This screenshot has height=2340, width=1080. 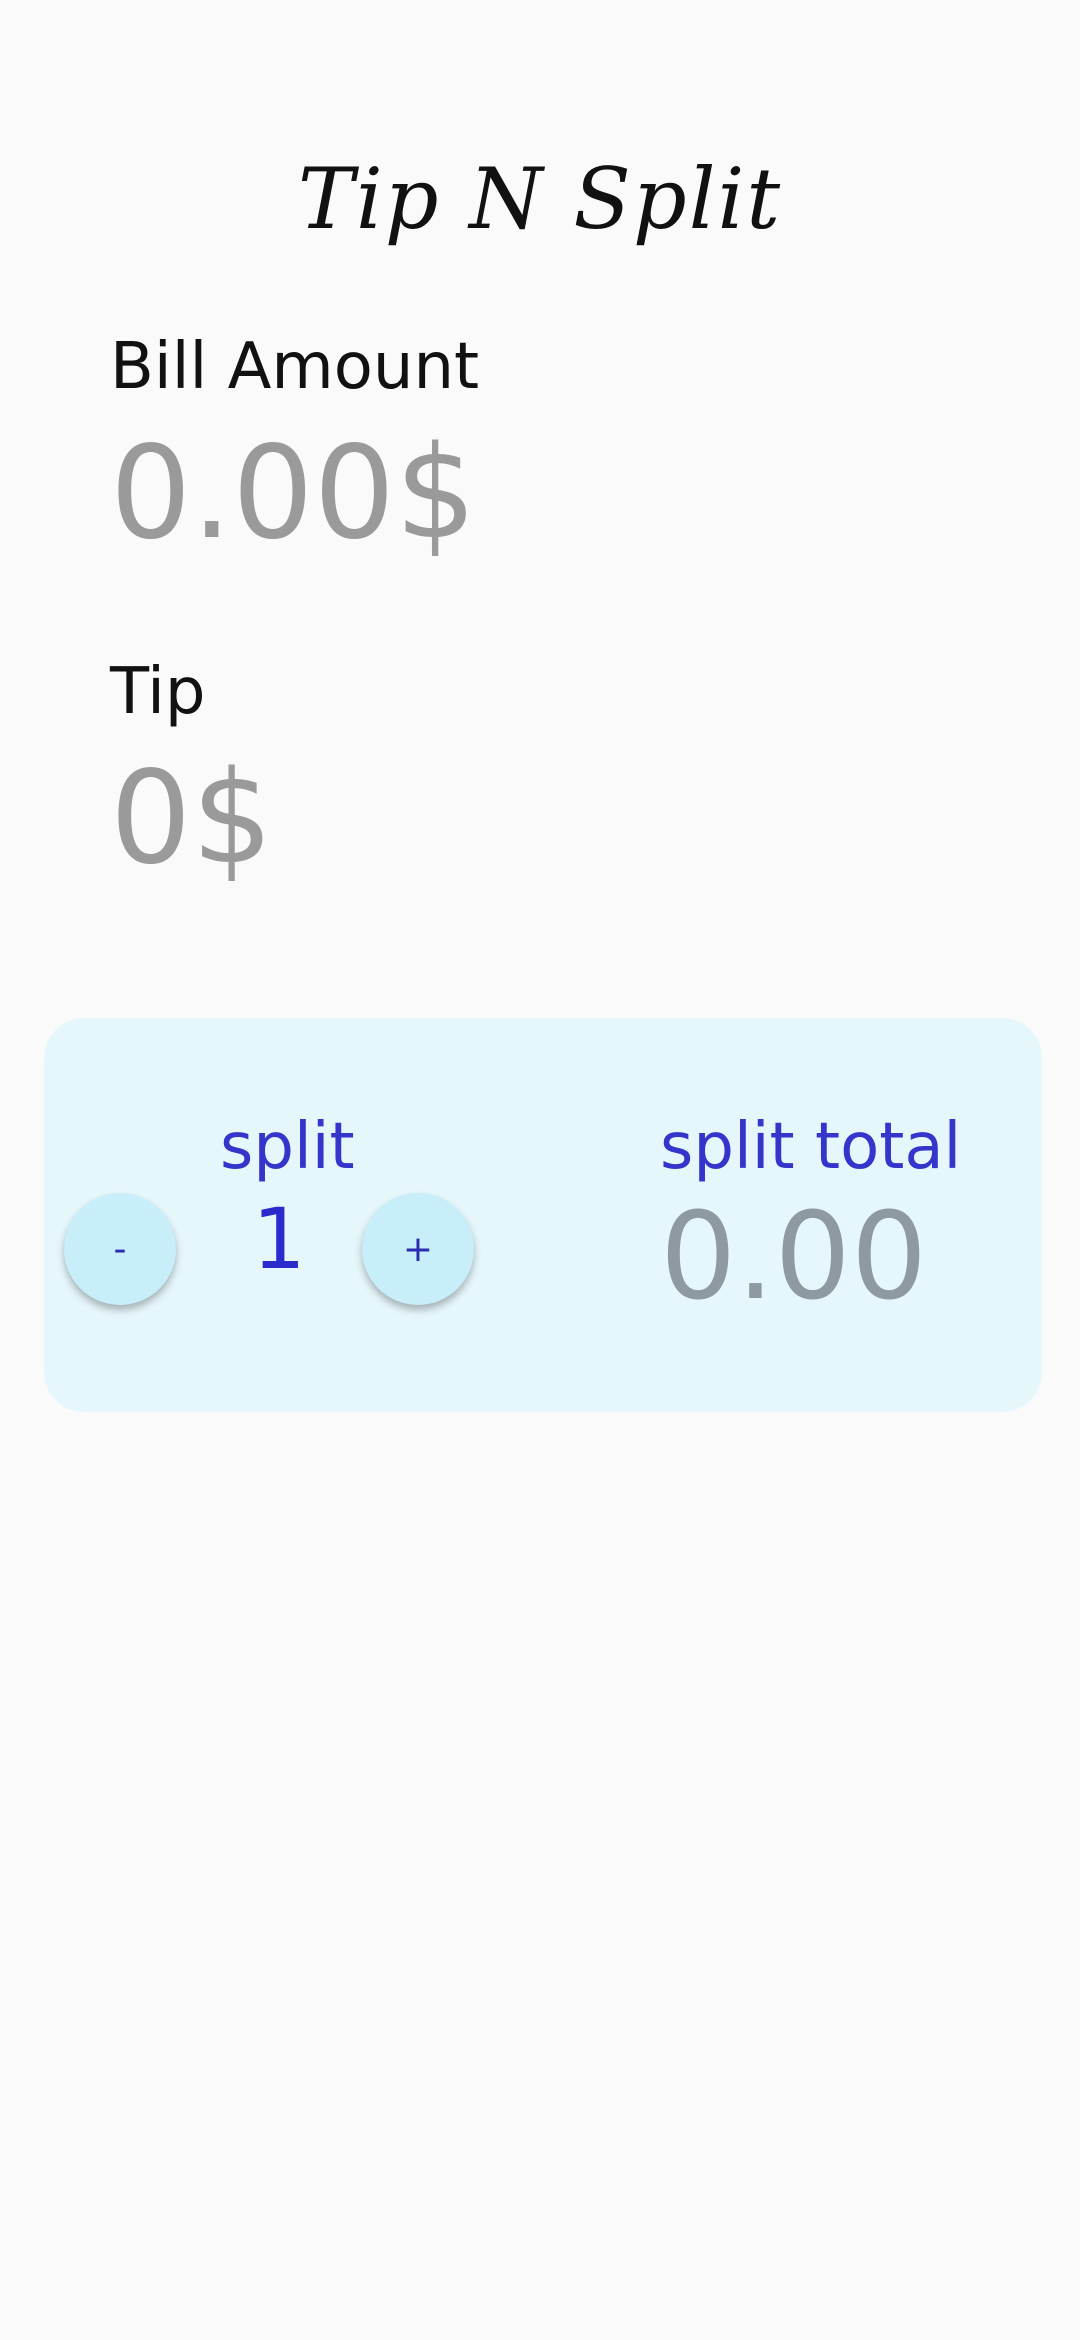 What do you see at coordinates (279, 1239) in the screenshot?
I see `split-count: 1` at bounding box center [279, 1239].